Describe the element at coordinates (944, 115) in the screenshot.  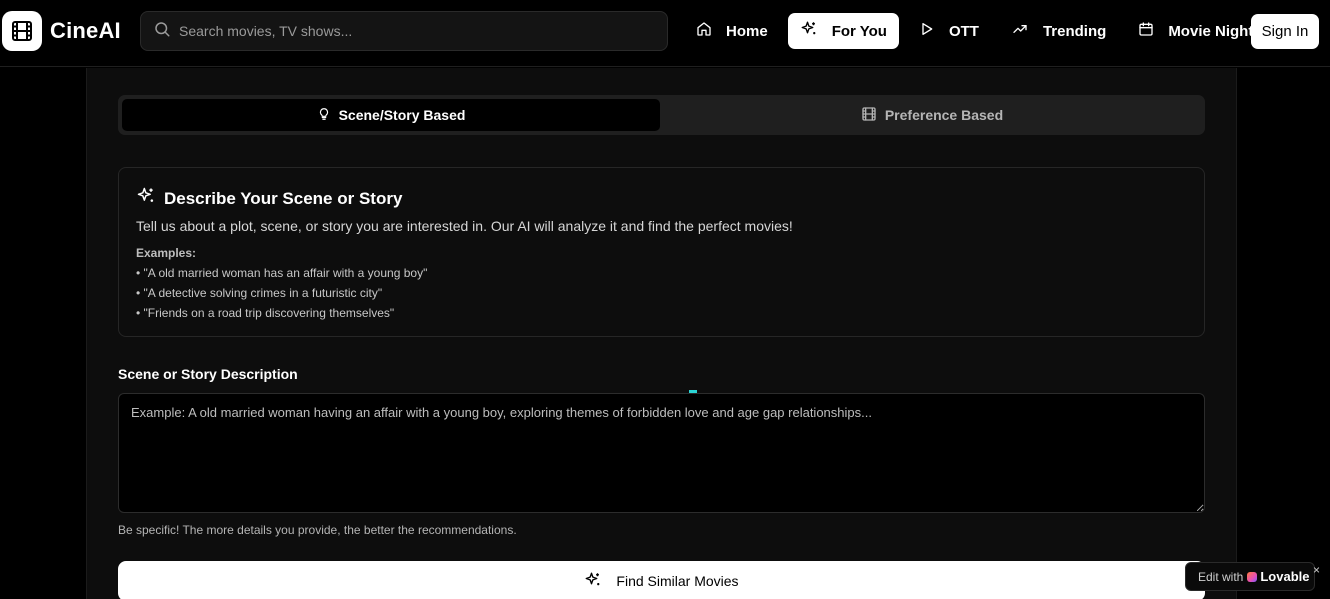
I see `tab-label: Preference Based` at that location.